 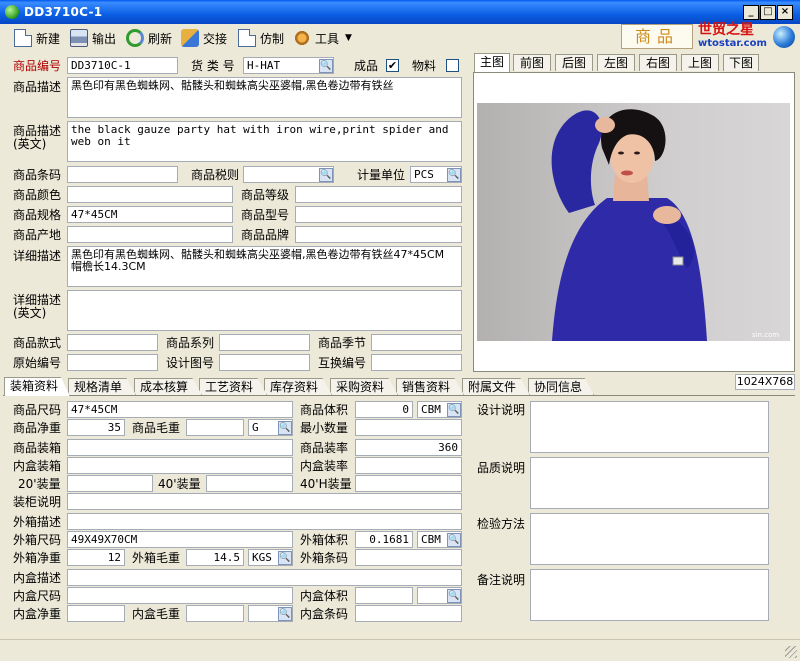 I want to click on image-tab-5: 上图, so click(x=700, y=62).